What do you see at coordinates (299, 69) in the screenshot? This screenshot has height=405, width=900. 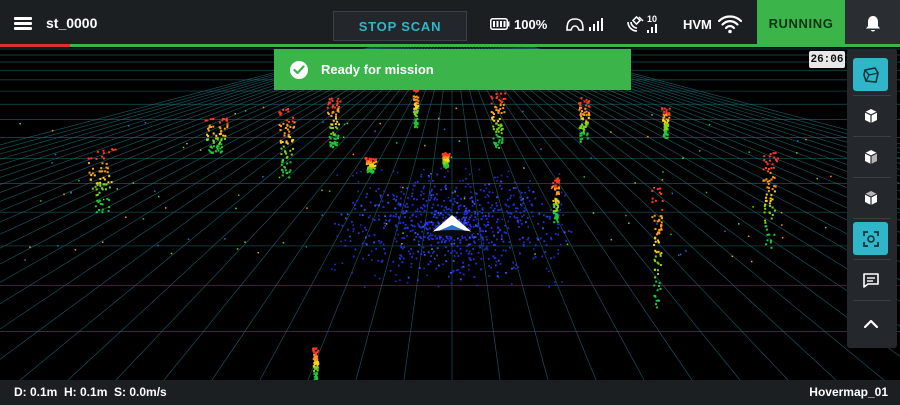 I see `check-circle-icon` at bounding box center [299, 69].